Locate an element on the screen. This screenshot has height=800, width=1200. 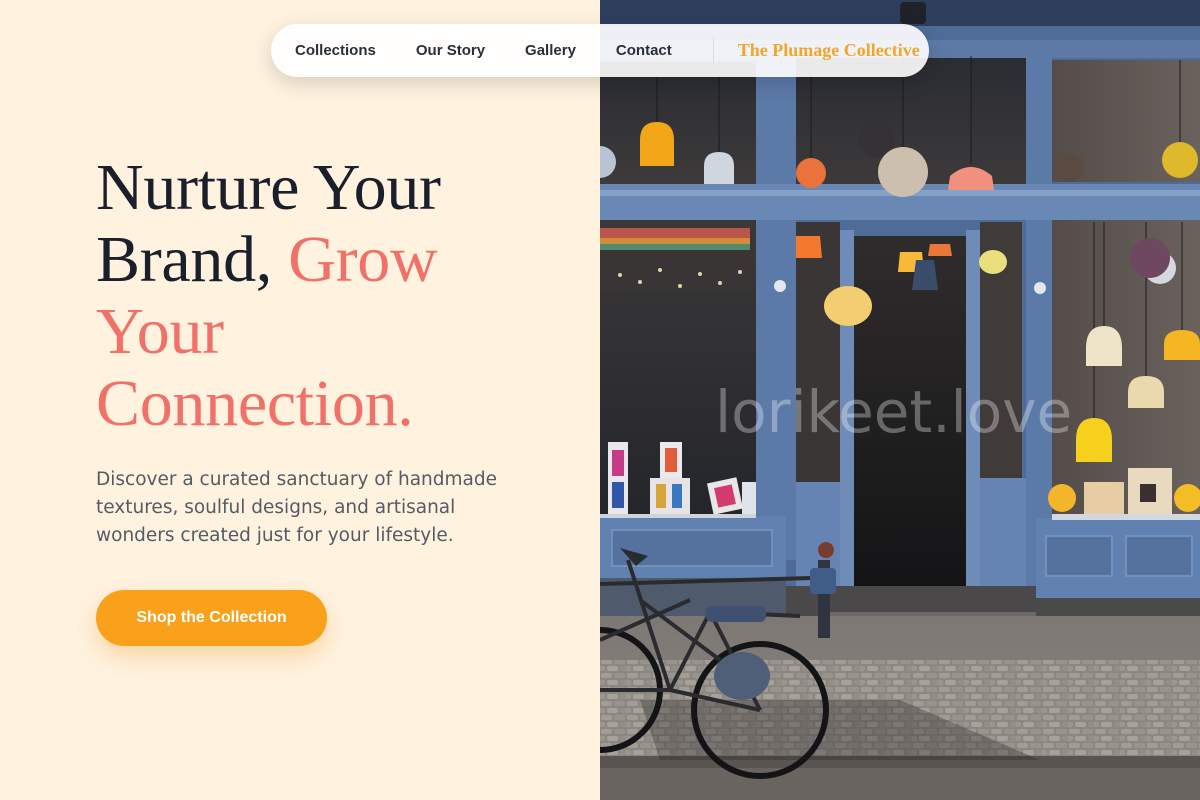
hero-heading-brand-word: Brand, is located at coordinates (184, 259).